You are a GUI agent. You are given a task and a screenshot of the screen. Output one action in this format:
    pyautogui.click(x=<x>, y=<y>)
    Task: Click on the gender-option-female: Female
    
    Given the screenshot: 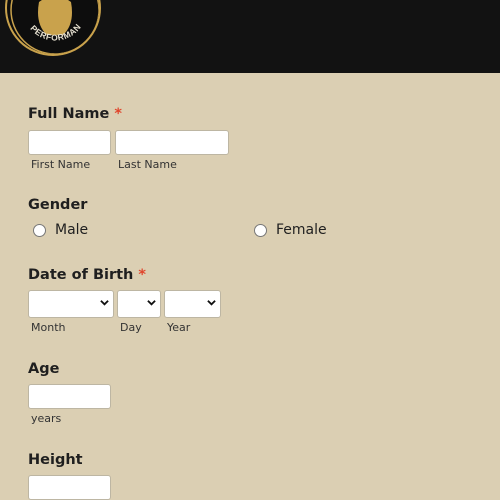 What is the action you would take?
    pyautogui.click(x=290, y=230)
    